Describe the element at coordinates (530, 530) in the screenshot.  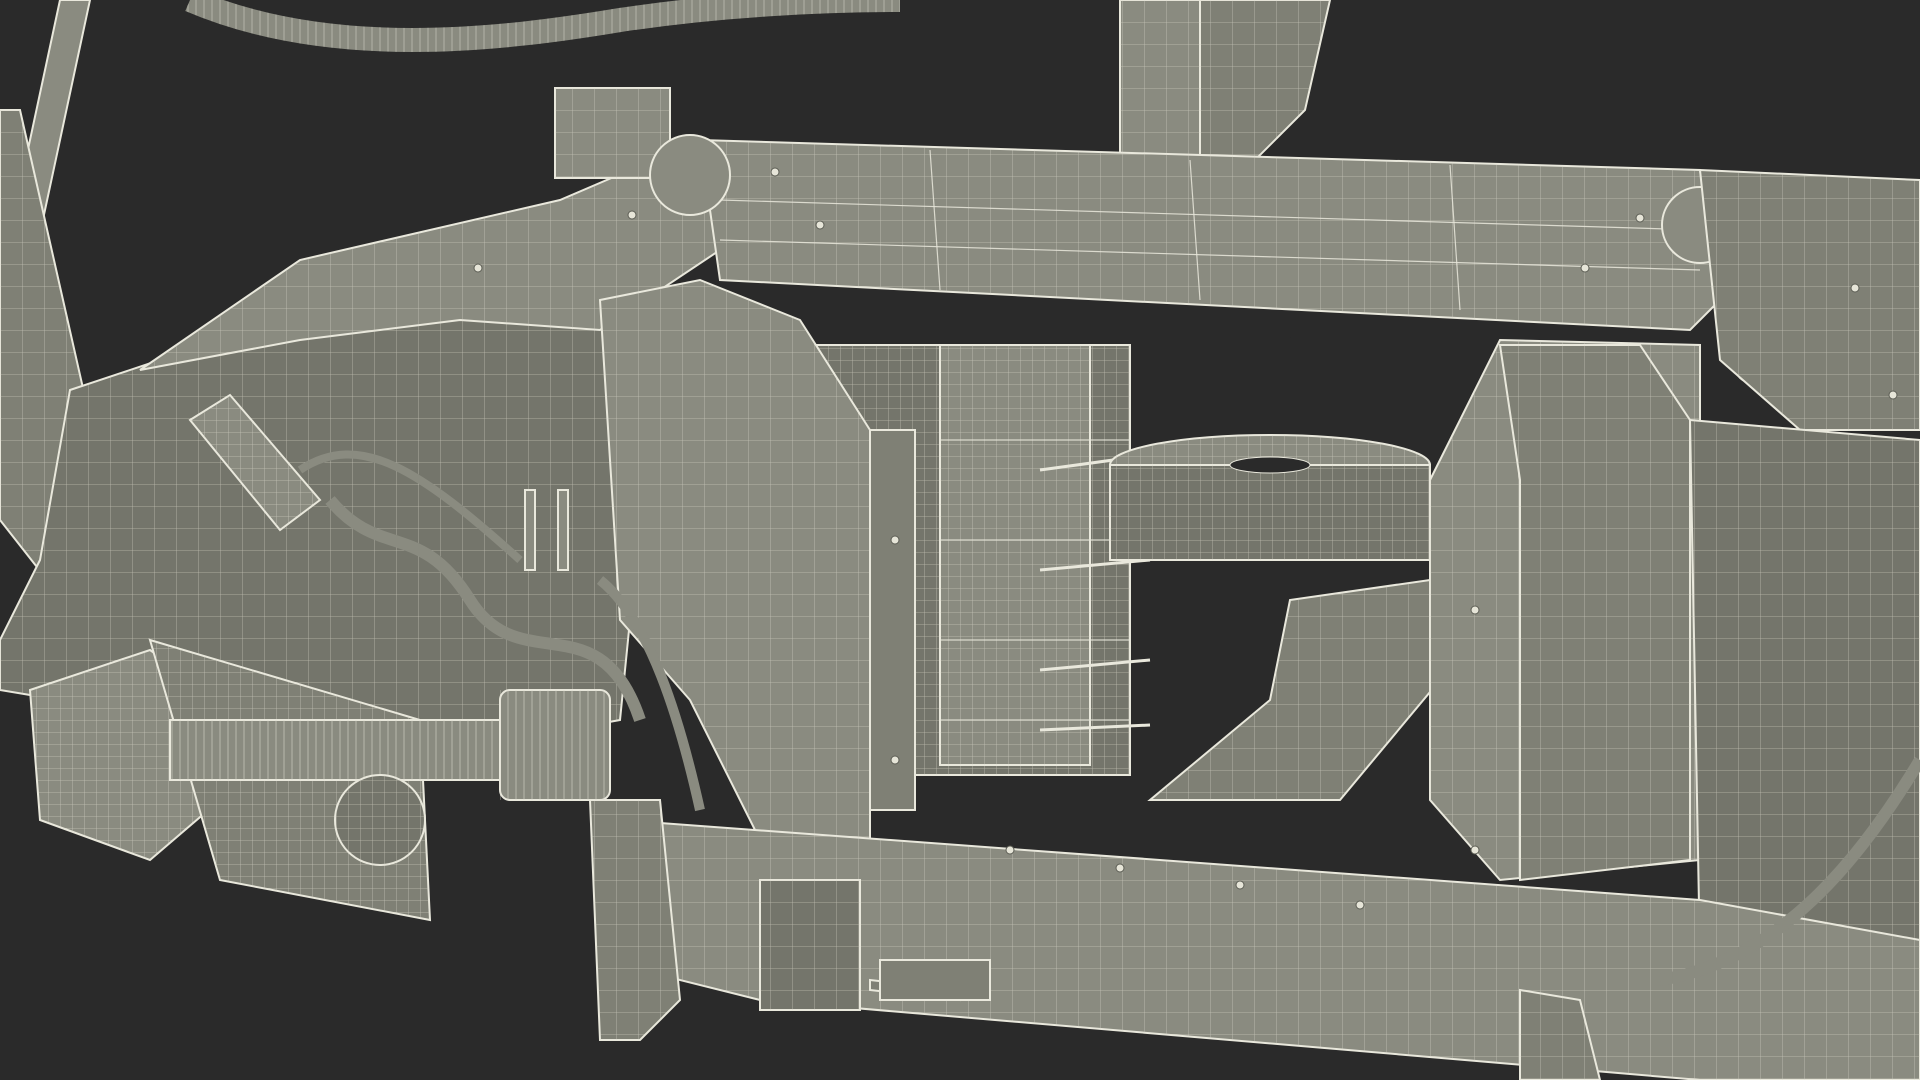
I see `valve` at that location.